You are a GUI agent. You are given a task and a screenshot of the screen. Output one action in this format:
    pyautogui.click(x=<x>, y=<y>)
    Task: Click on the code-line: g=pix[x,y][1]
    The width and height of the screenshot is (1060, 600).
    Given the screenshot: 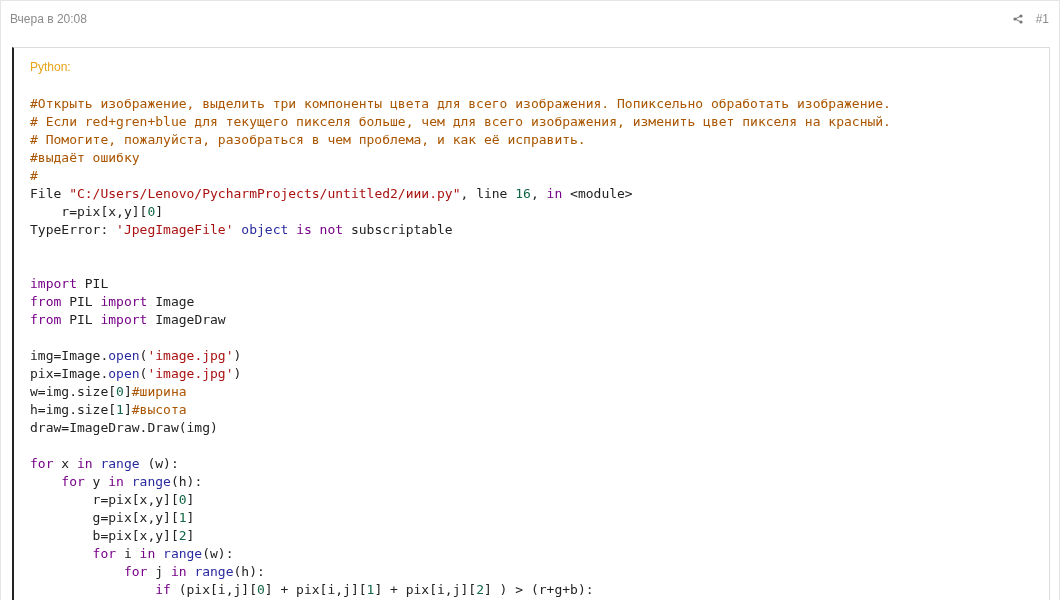 What is the action you would take?
    pyautogui.click(x=143, y=518)
    